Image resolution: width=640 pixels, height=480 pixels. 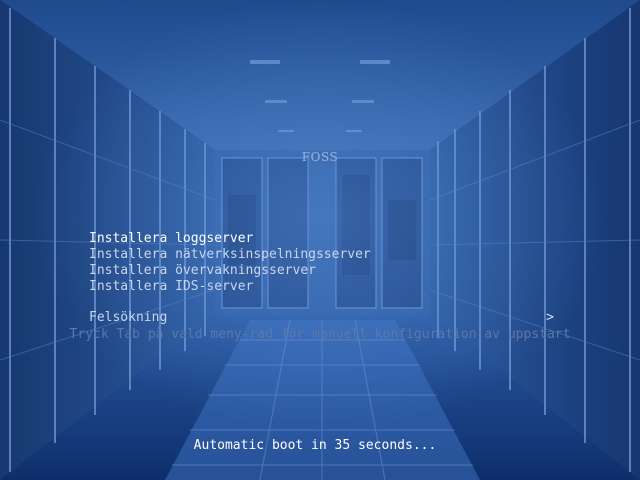 What do you see at coordinates (320, 157) in the screenshot?
I see `boot-menu-title: FOSS` at bounding box center [320, 157].